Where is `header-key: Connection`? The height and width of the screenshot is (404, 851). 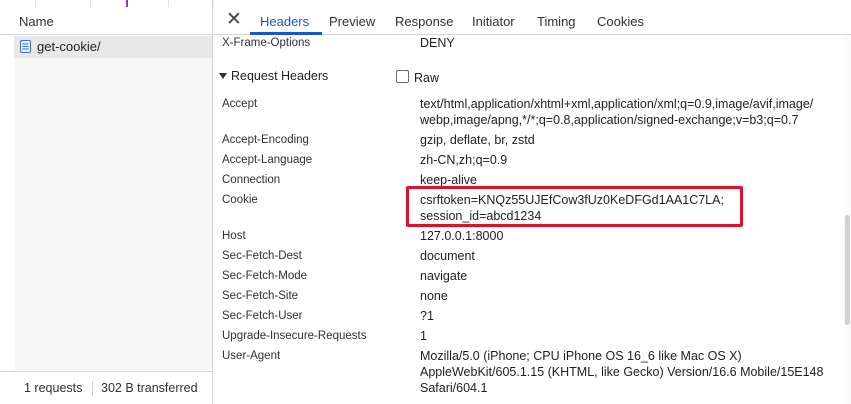 header-key: Connection is located at coordinates (251, 180).